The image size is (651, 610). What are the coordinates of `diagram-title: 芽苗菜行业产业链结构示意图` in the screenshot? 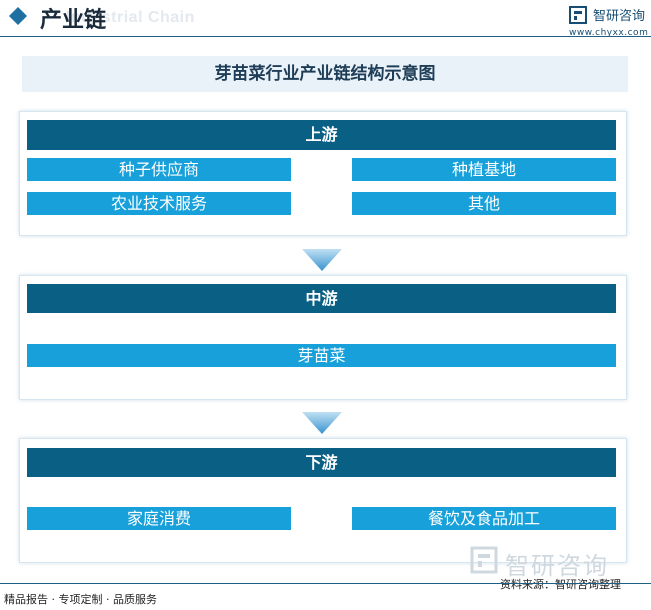 It's located at (325, 74).